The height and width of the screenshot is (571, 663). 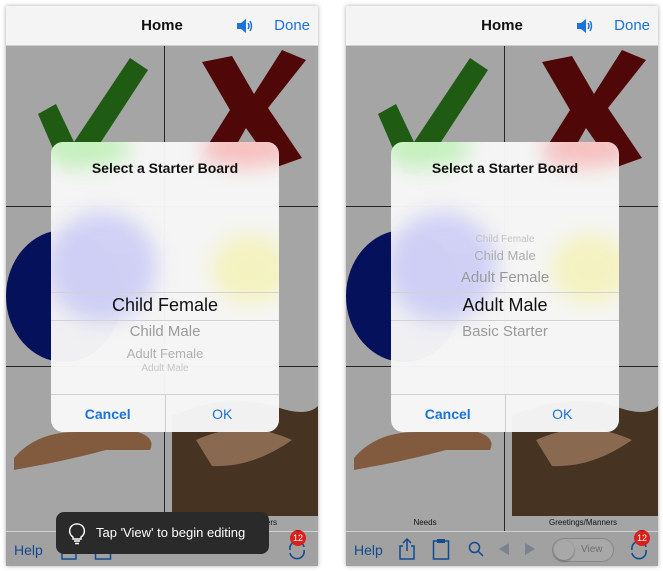 I want to click on bottom-toolbar: Help View 12, so click(x=502, y=548).